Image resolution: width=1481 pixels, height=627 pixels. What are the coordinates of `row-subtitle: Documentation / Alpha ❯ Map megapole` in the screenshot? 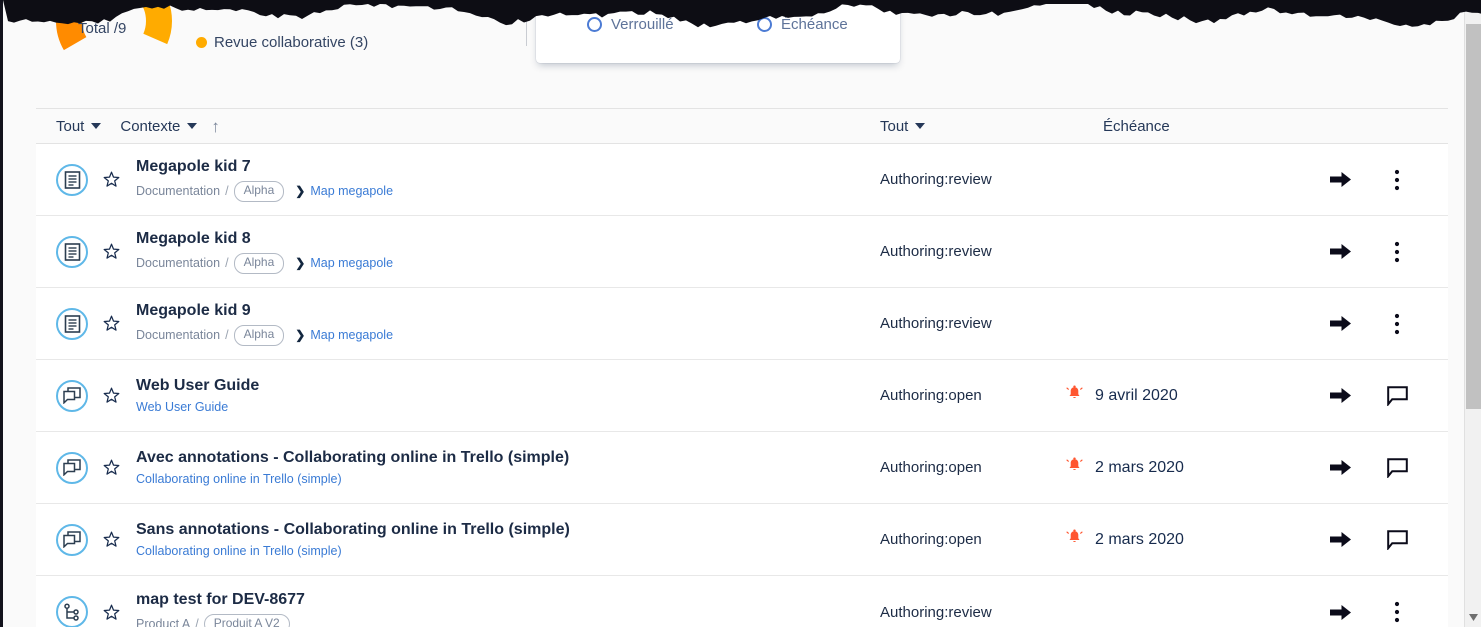 It's located at (792, 335).